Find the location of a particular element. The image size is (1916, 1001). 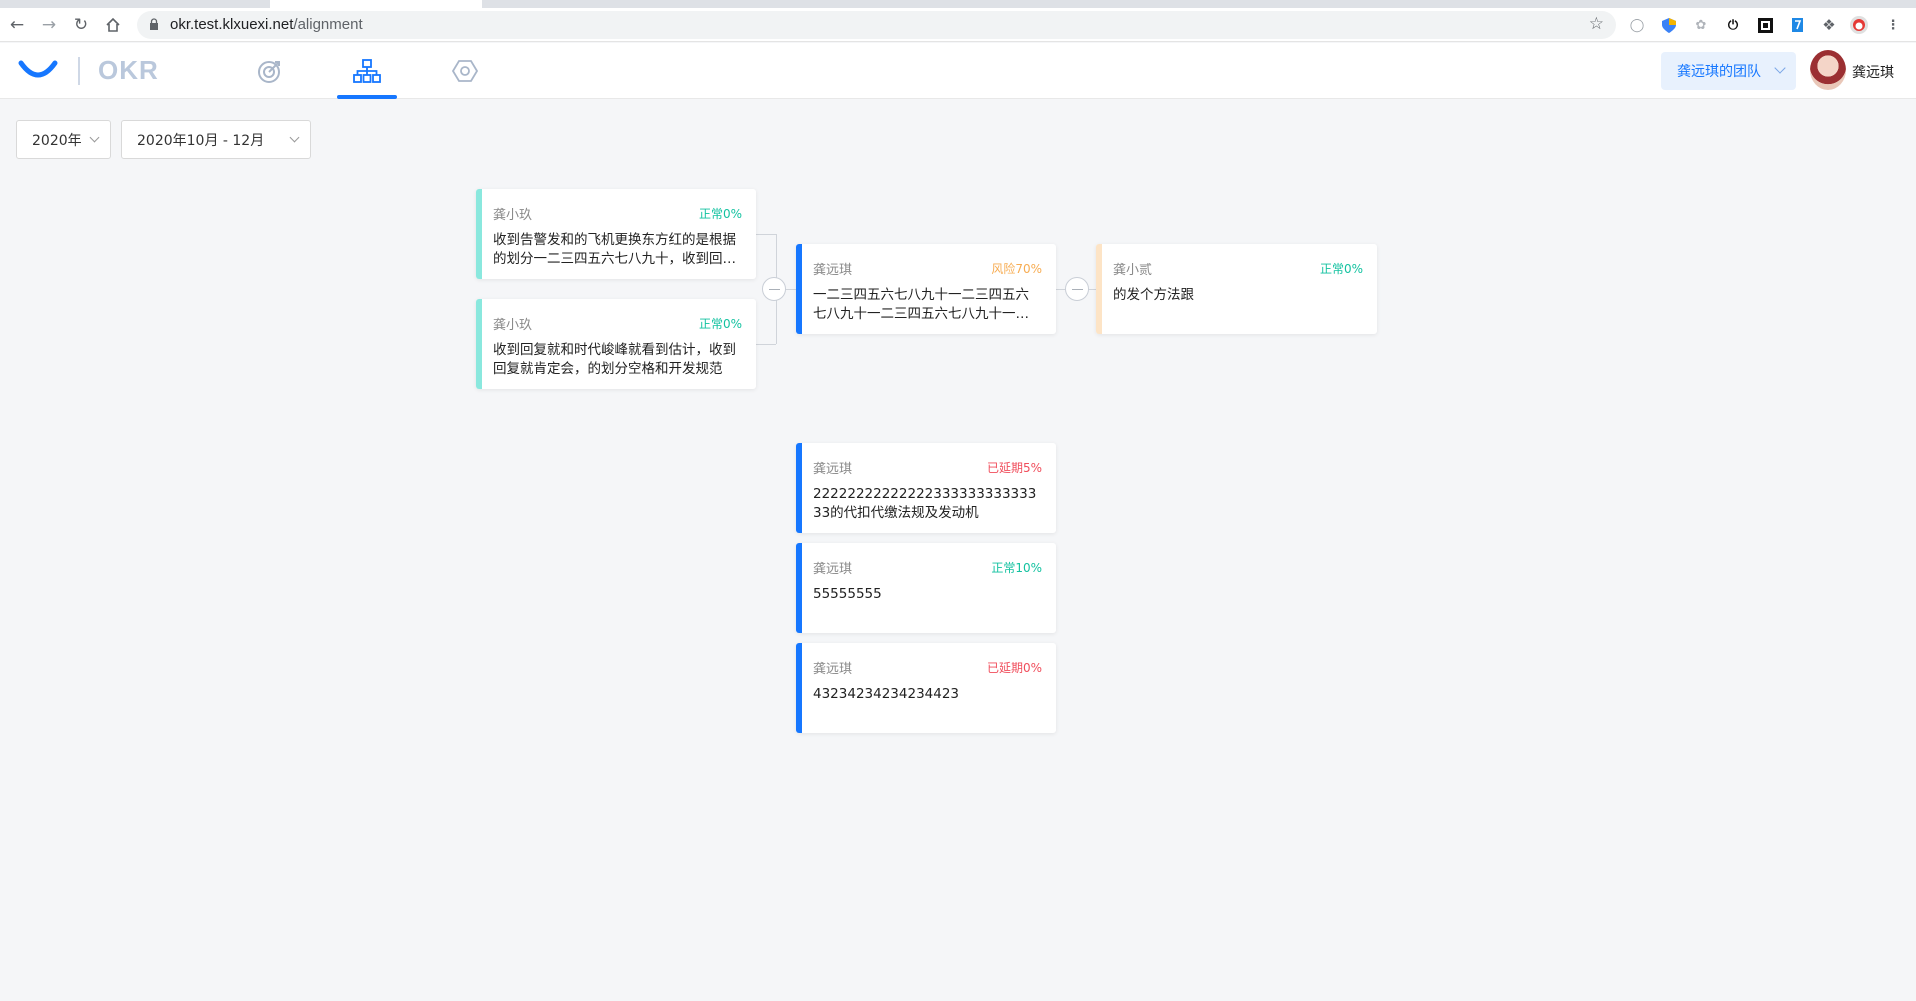

team-select: 龚远琪的团队 is located at coordinates (1728, 71).